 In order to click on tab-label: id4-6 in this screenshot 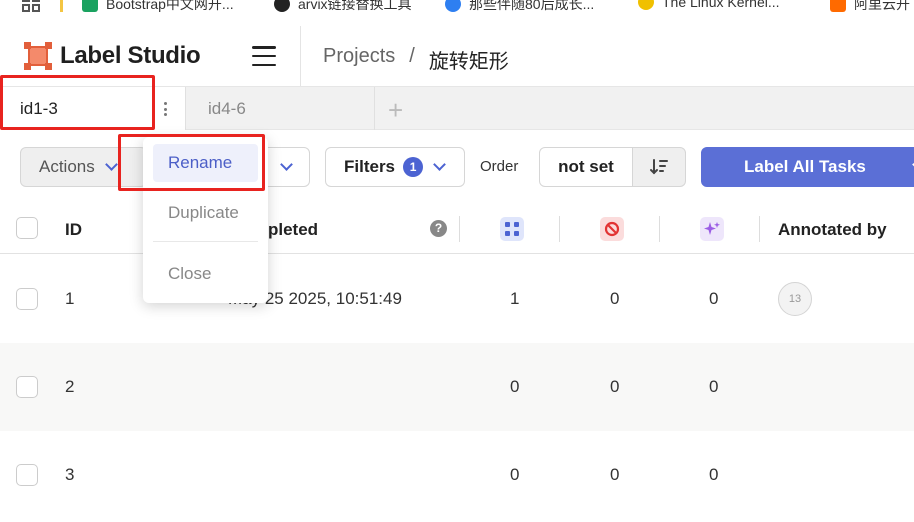, I will do `click(227, 108)`.